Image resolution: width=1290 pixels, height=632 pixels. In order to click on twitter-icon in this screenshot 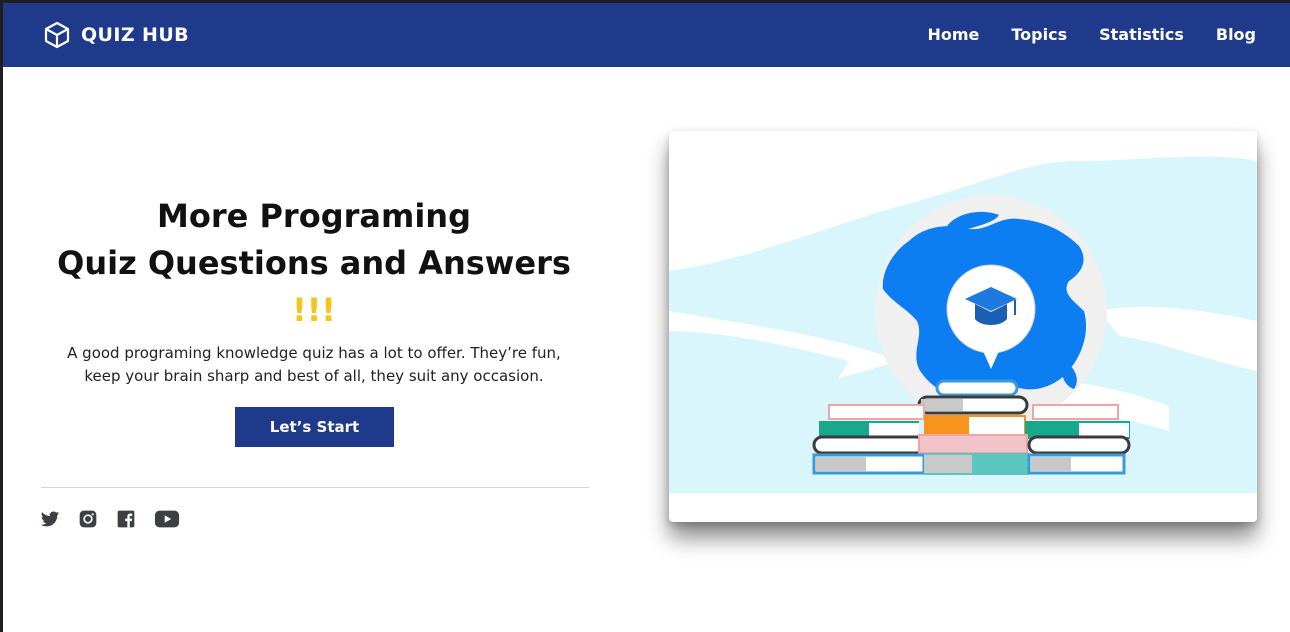, I will do `click(50, 519)`.